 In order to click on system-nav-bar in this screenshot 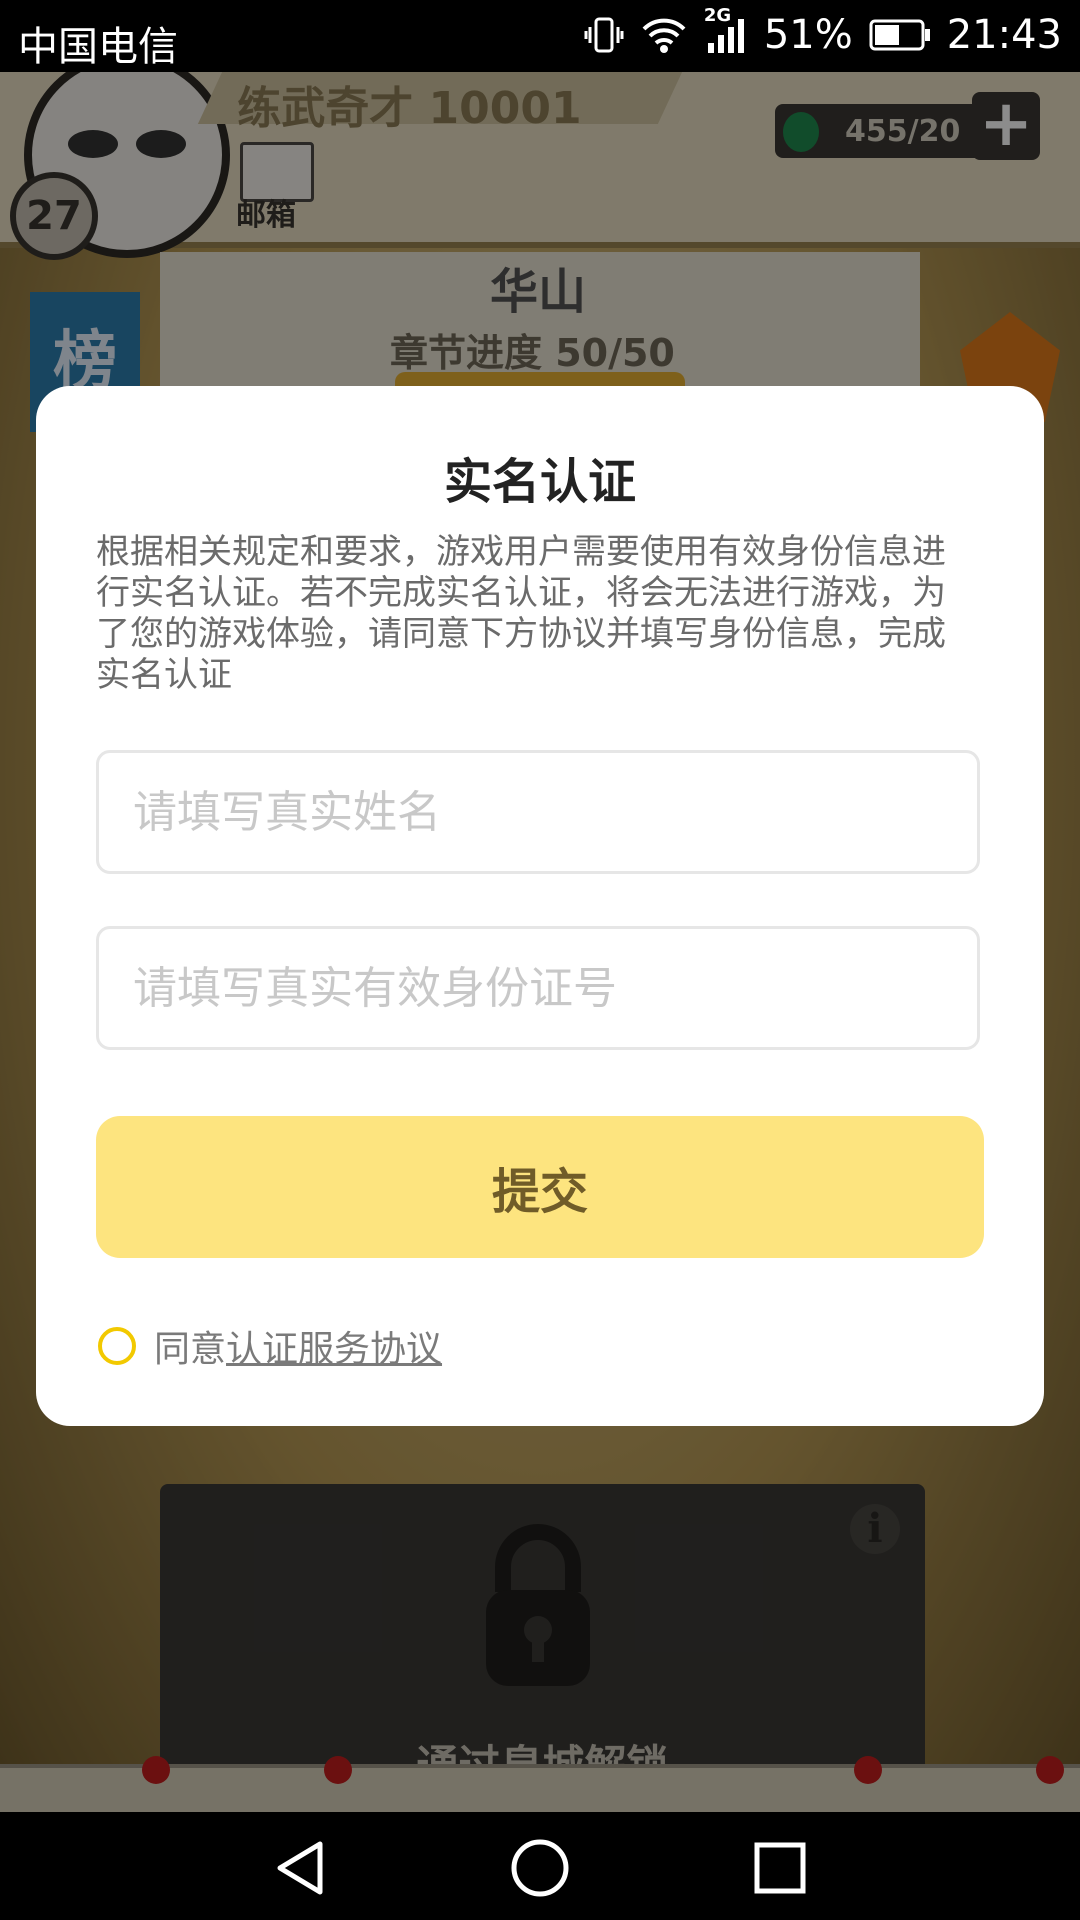, I will do `click(540, 1866)`.